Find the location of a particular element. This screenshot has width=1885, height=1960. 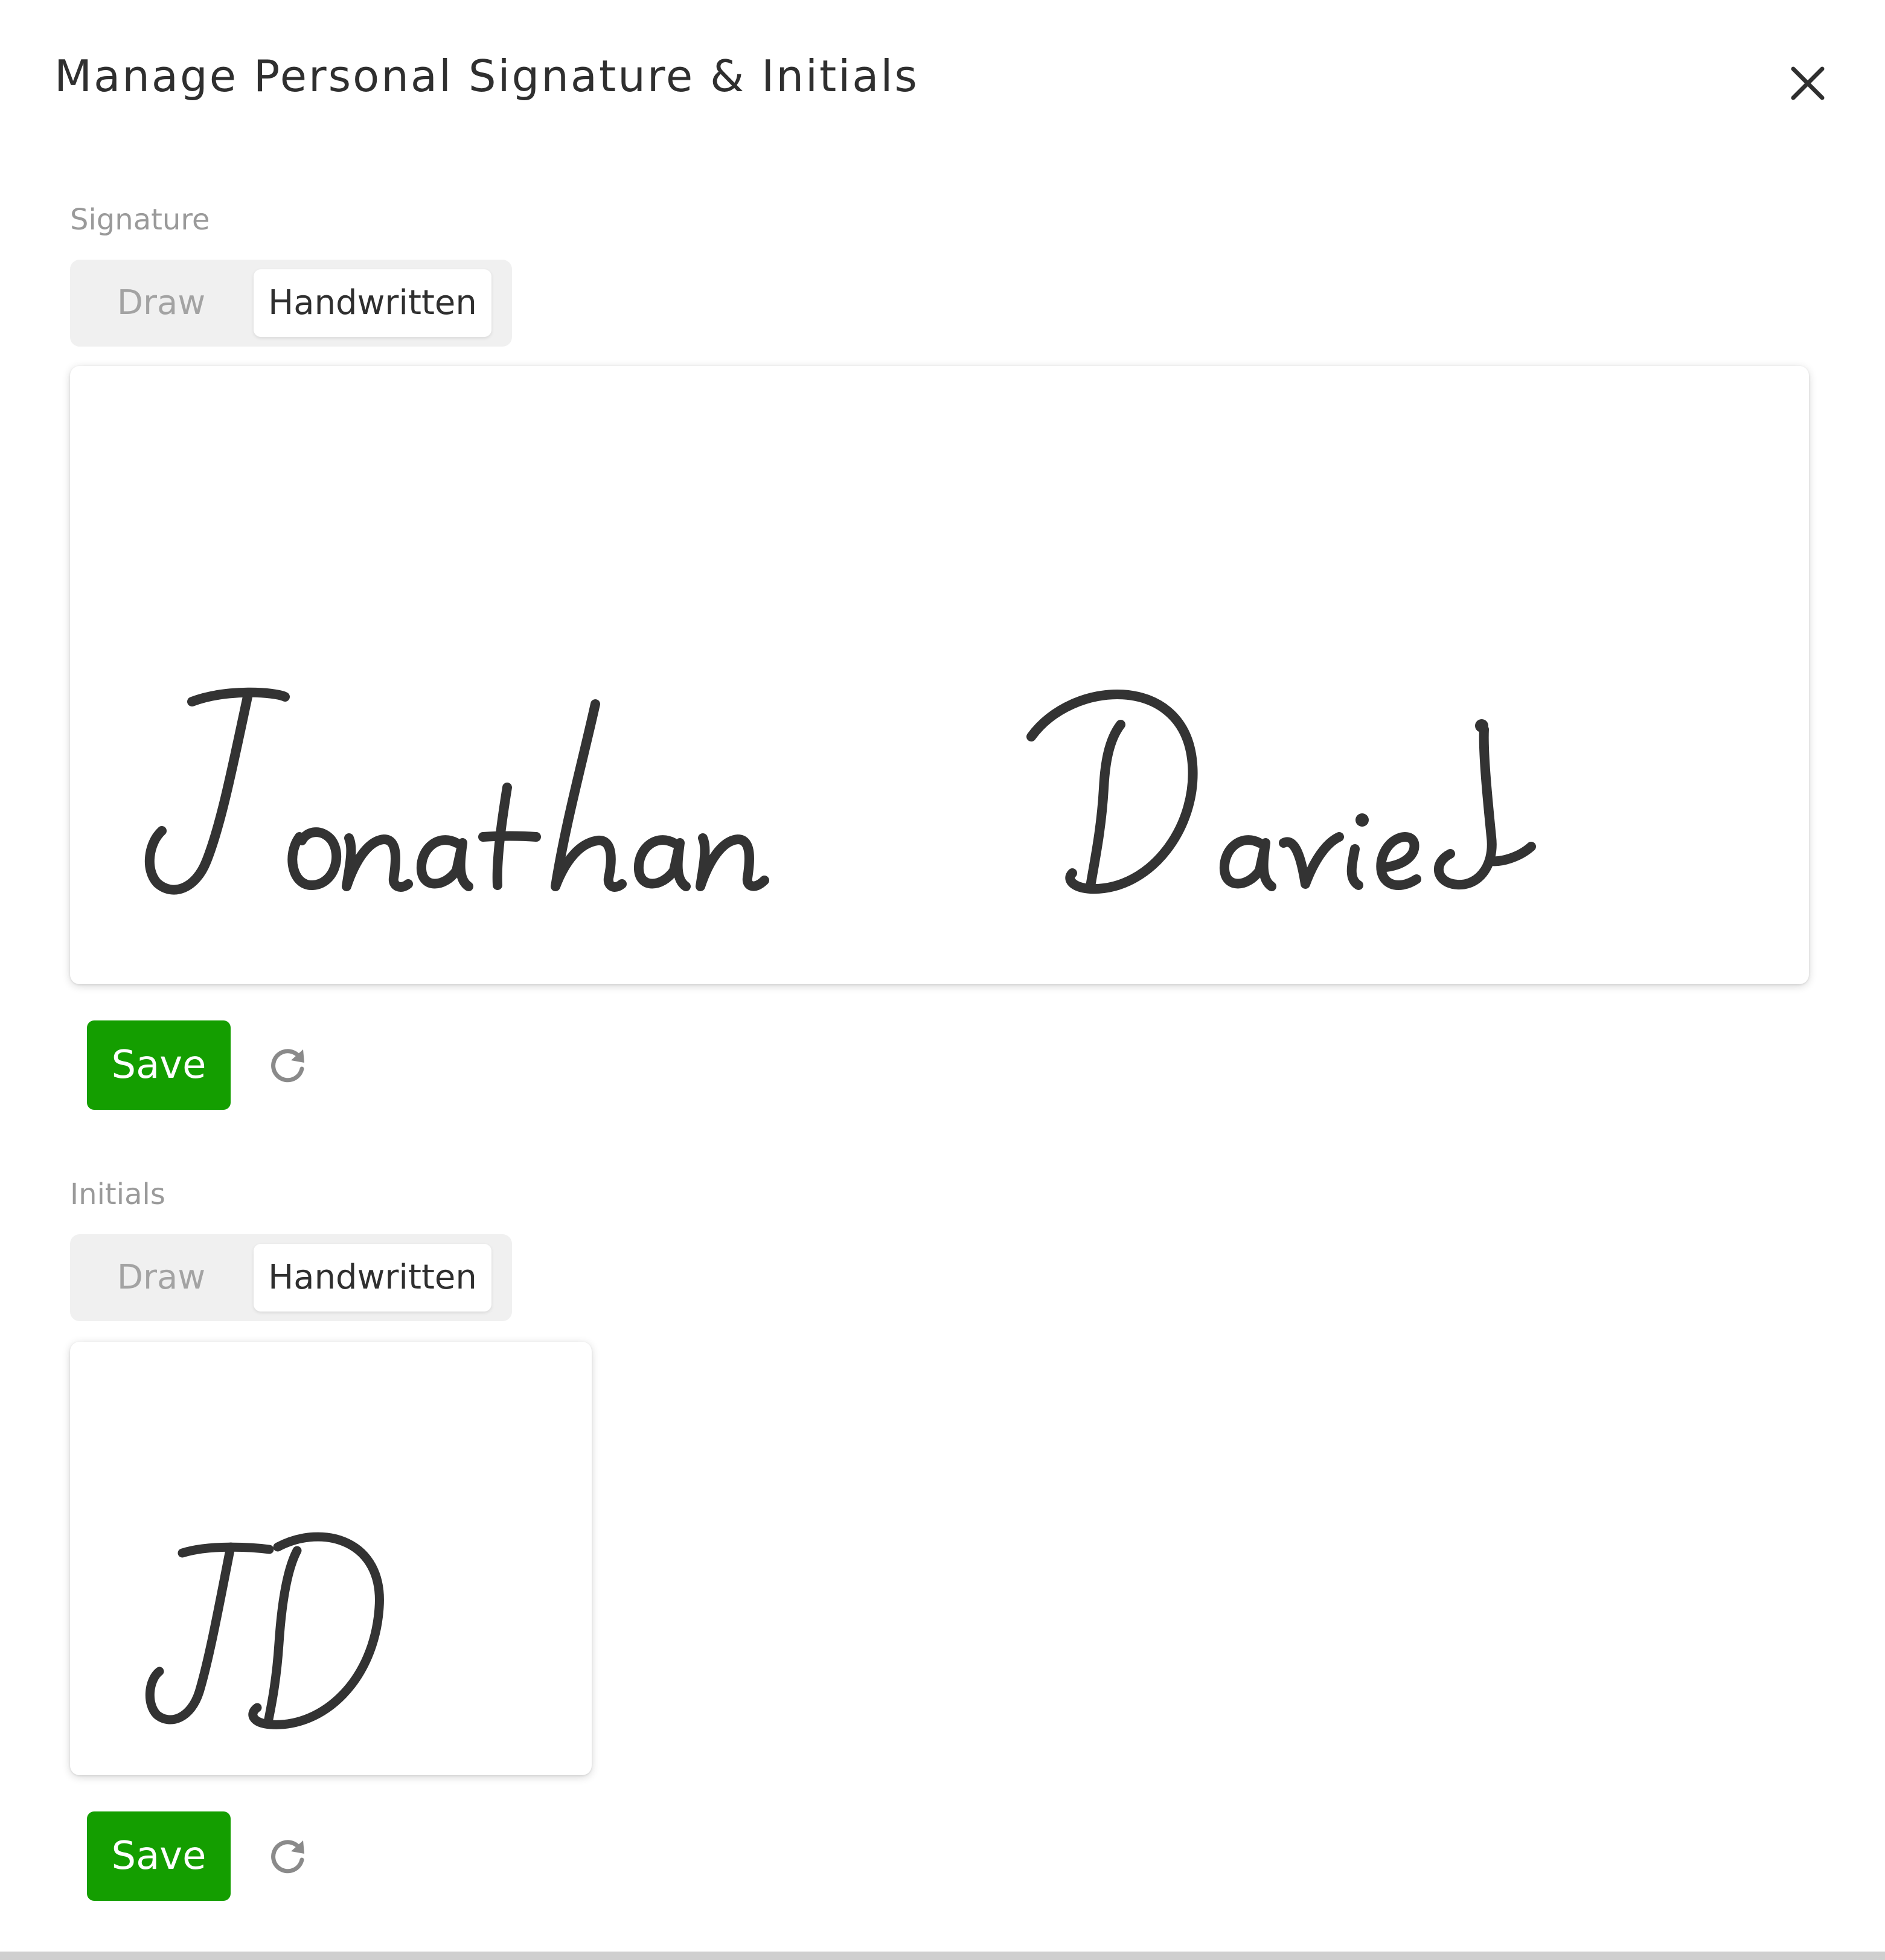

dialog-title: Manage Personal Signature & Initials is located at coordinates (486, 76).